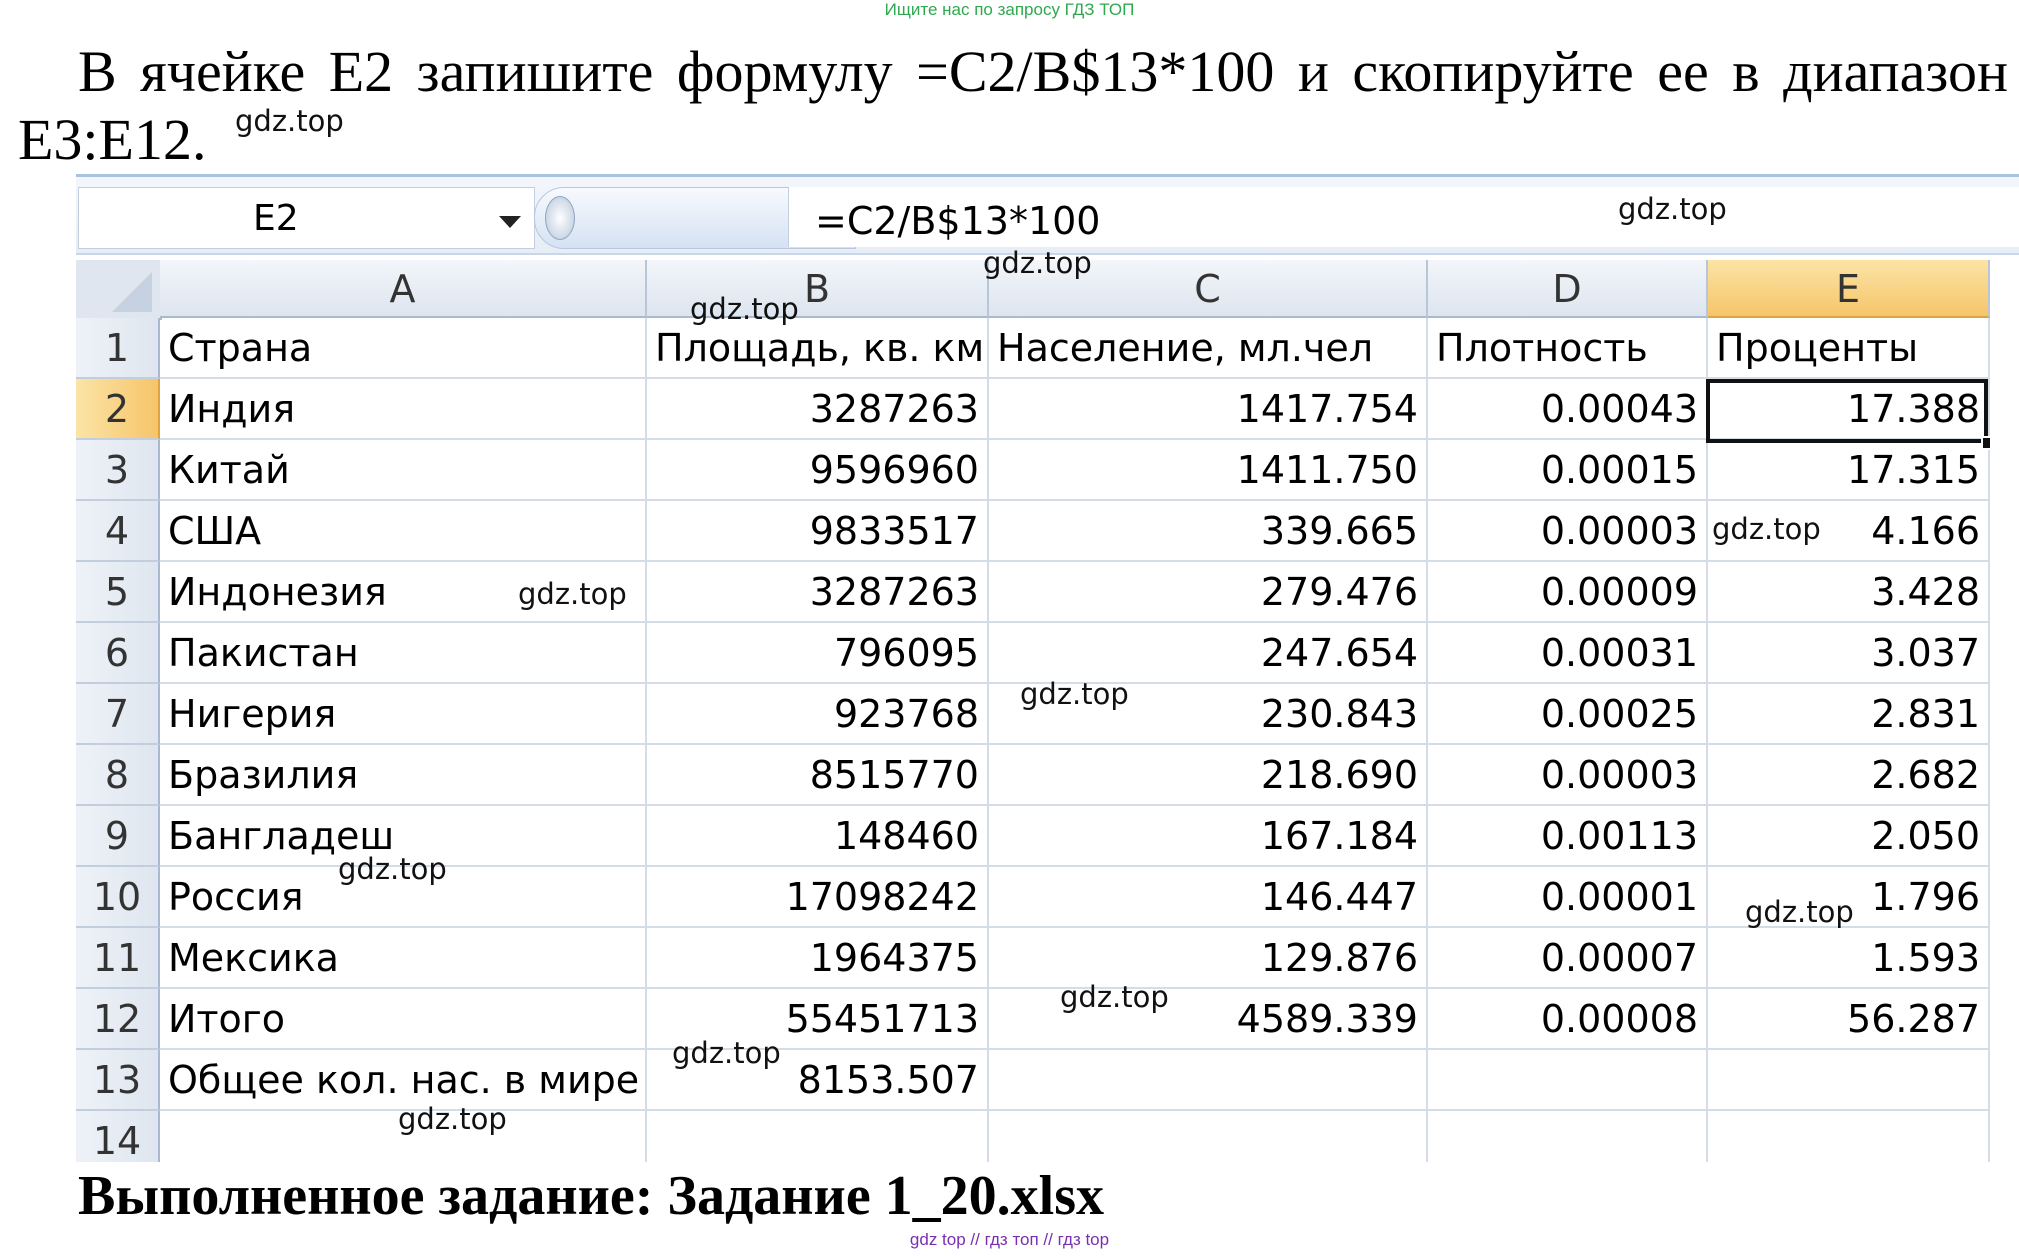  I want to click on select-all-button, so click(119, 290).